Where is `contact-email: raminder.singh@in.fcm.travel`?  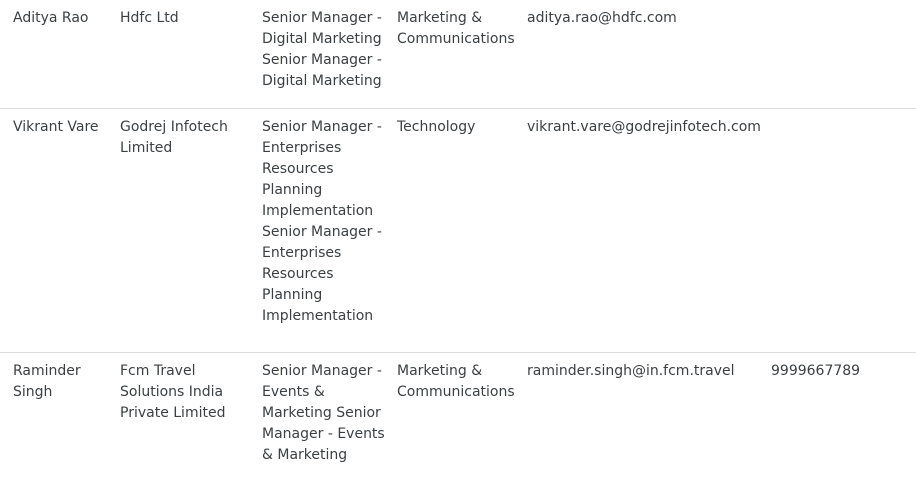
contact-email: raminder.singh@in.fcm.travel is located at coordinates (631, 371).